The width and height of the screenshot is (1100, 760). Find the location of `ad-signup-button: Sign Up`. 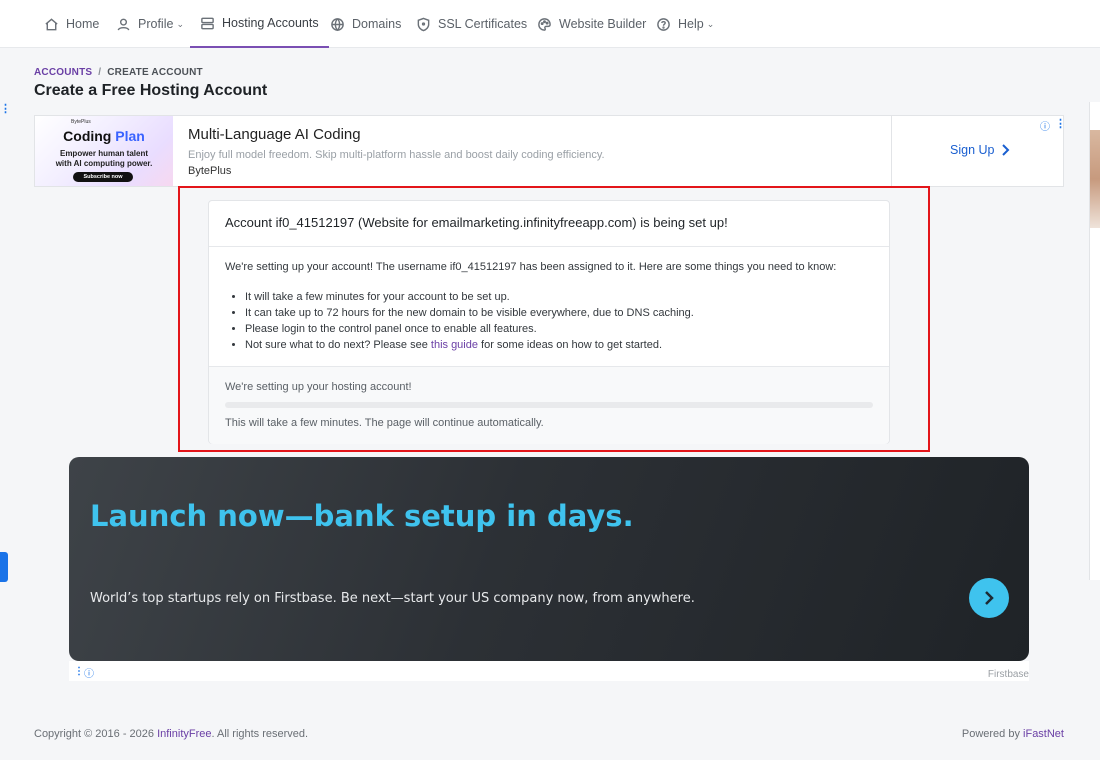

ad-signup-button: Sign Up is located at coordinates (980, 150).